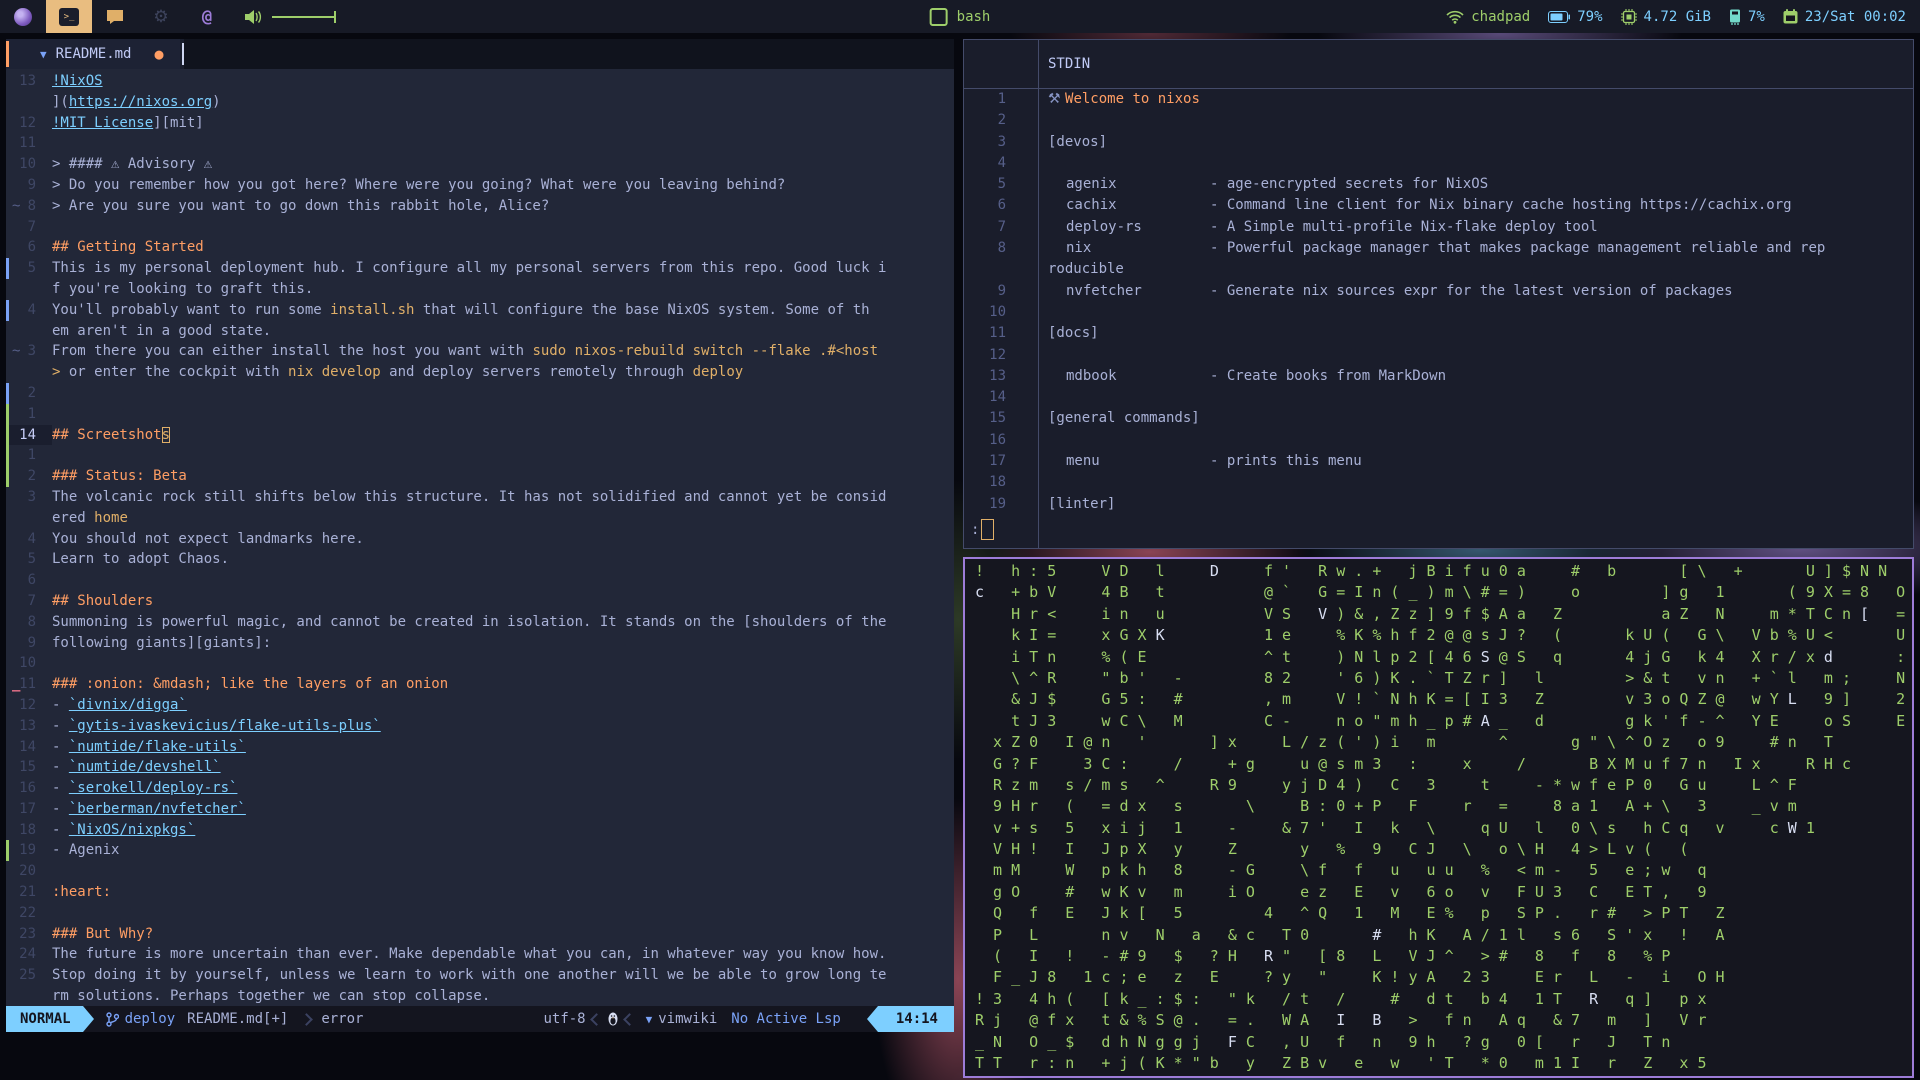  I want to click on line-number: 17, so click(27, 808).